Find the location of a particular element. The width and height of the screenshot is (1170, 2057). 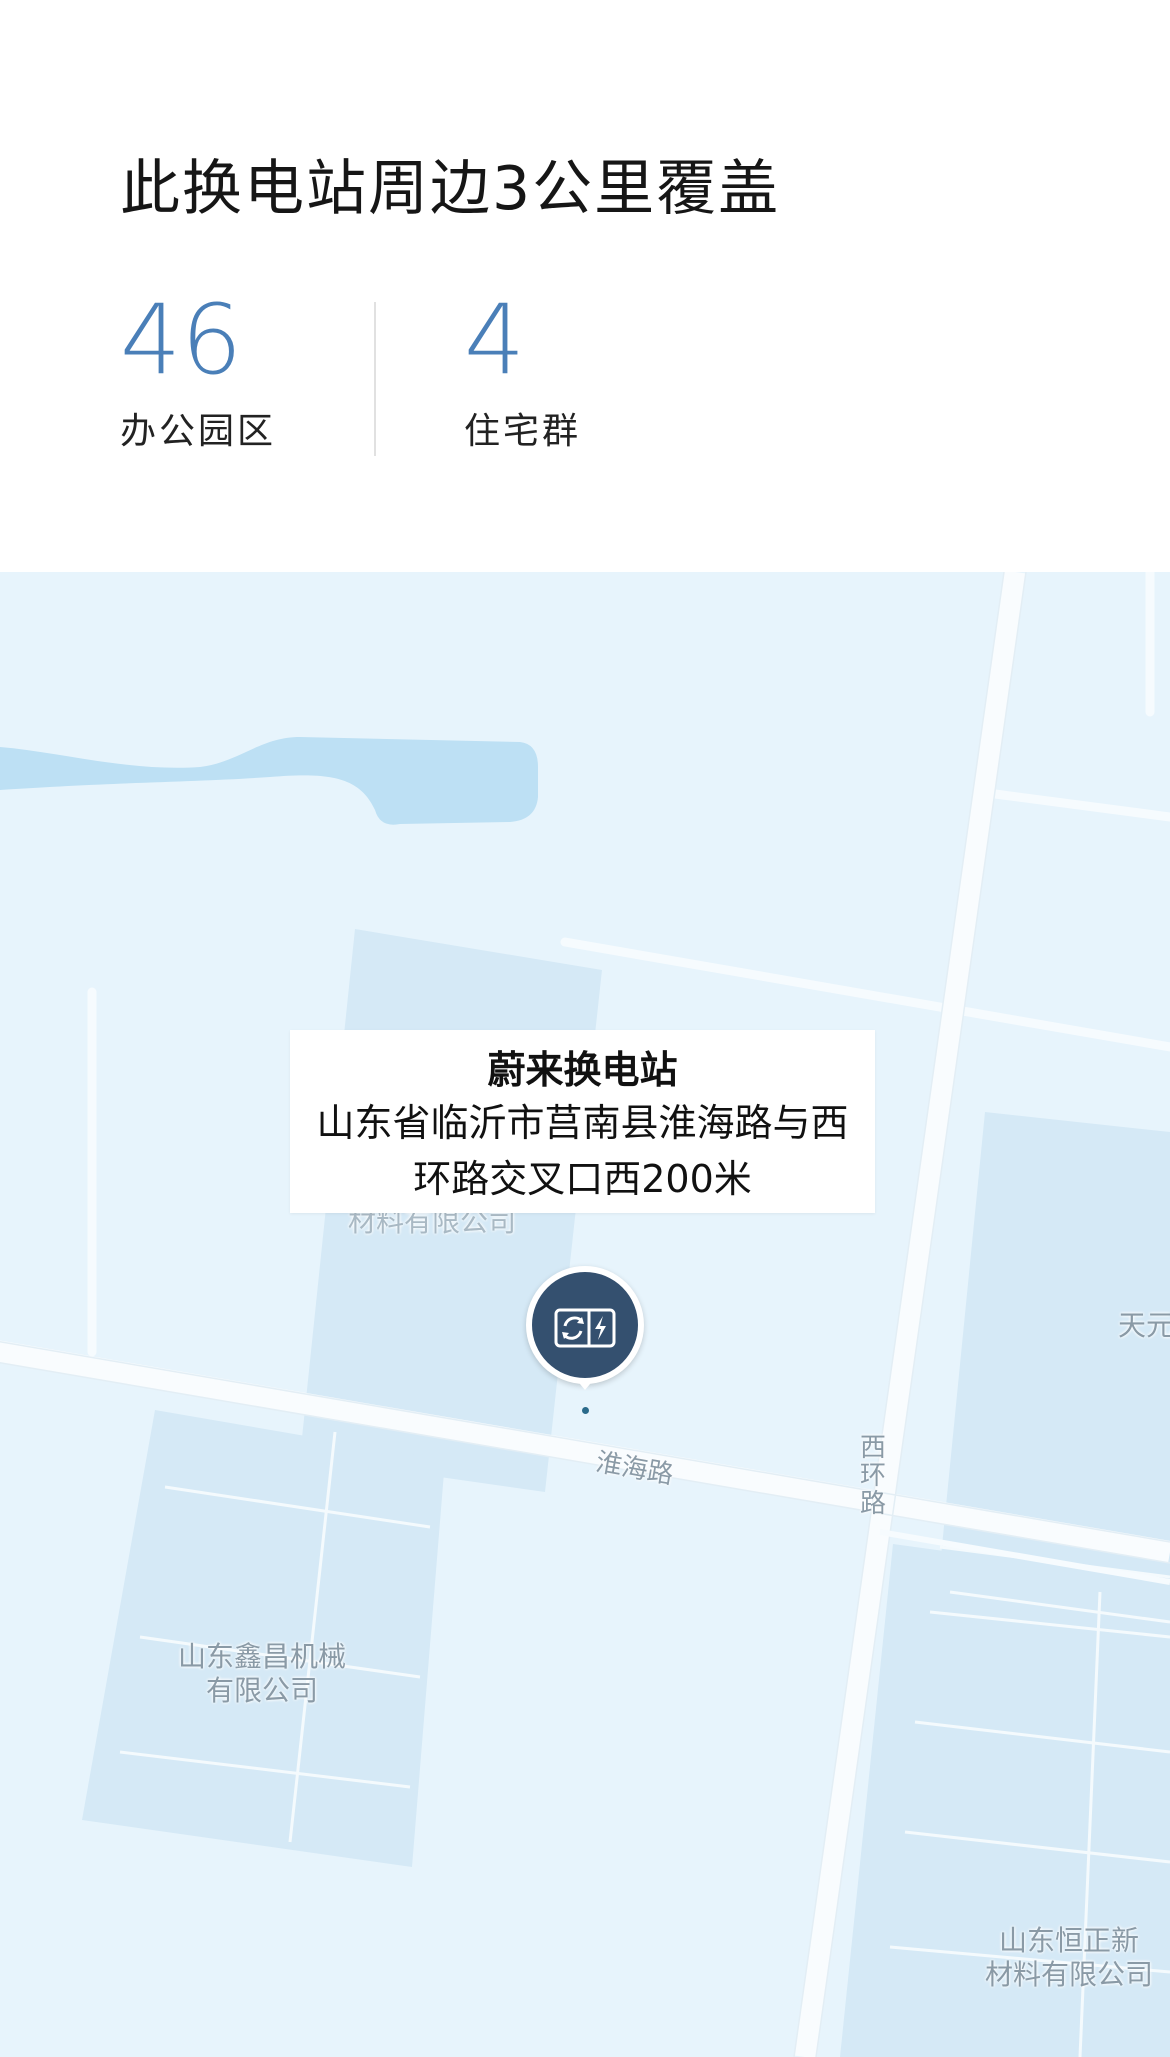

poi-label-hengzheng: 山东恒正新 材料有限公司 is located at coordinates (1069, 1958).